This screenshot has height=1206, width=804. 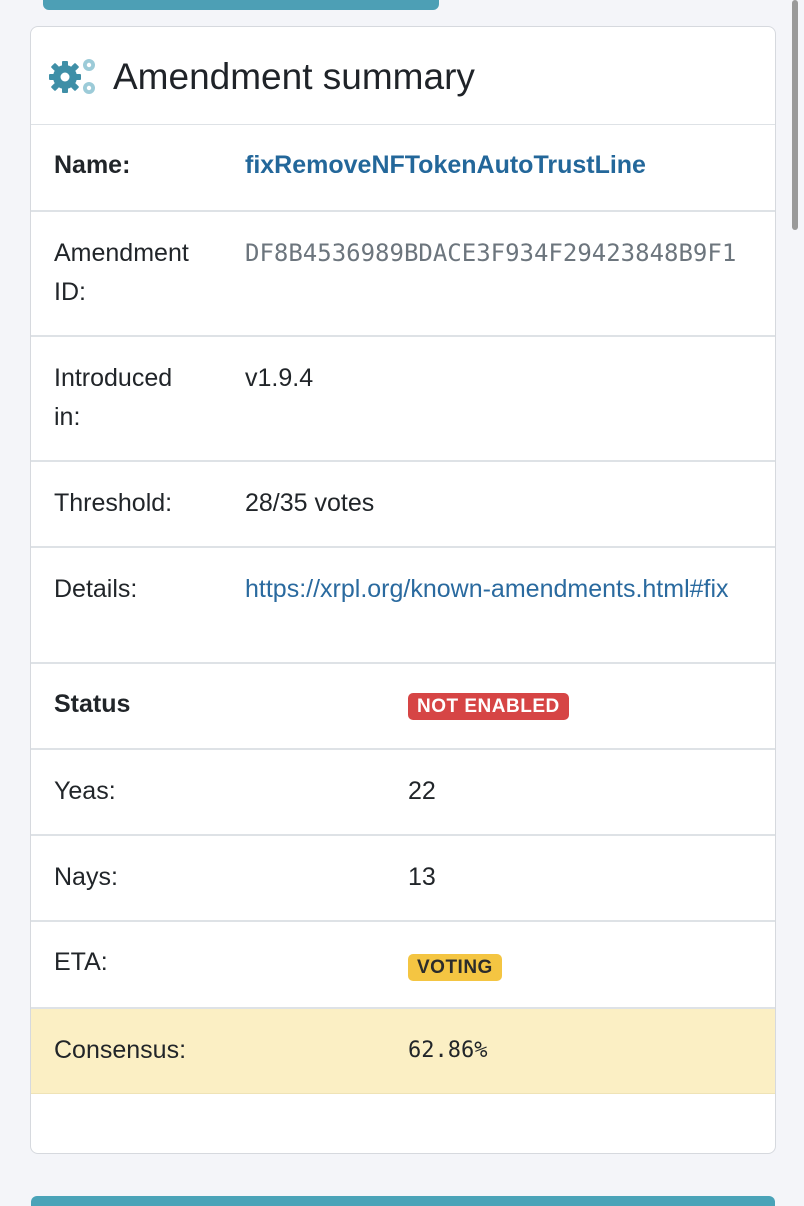 I want to click on nays-label: Nays:, so click(x=86, y=877).